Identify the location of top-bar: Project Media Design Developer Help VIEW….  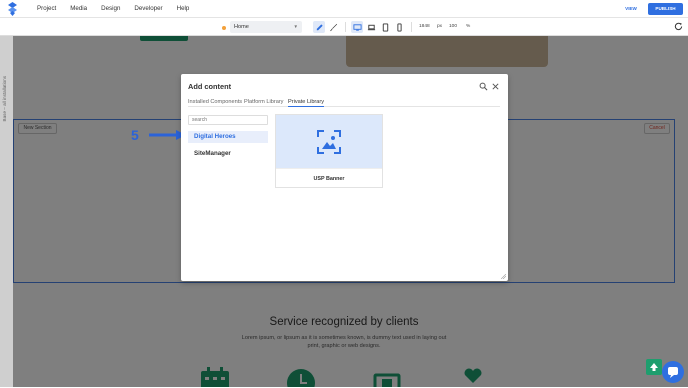
(344, 9).